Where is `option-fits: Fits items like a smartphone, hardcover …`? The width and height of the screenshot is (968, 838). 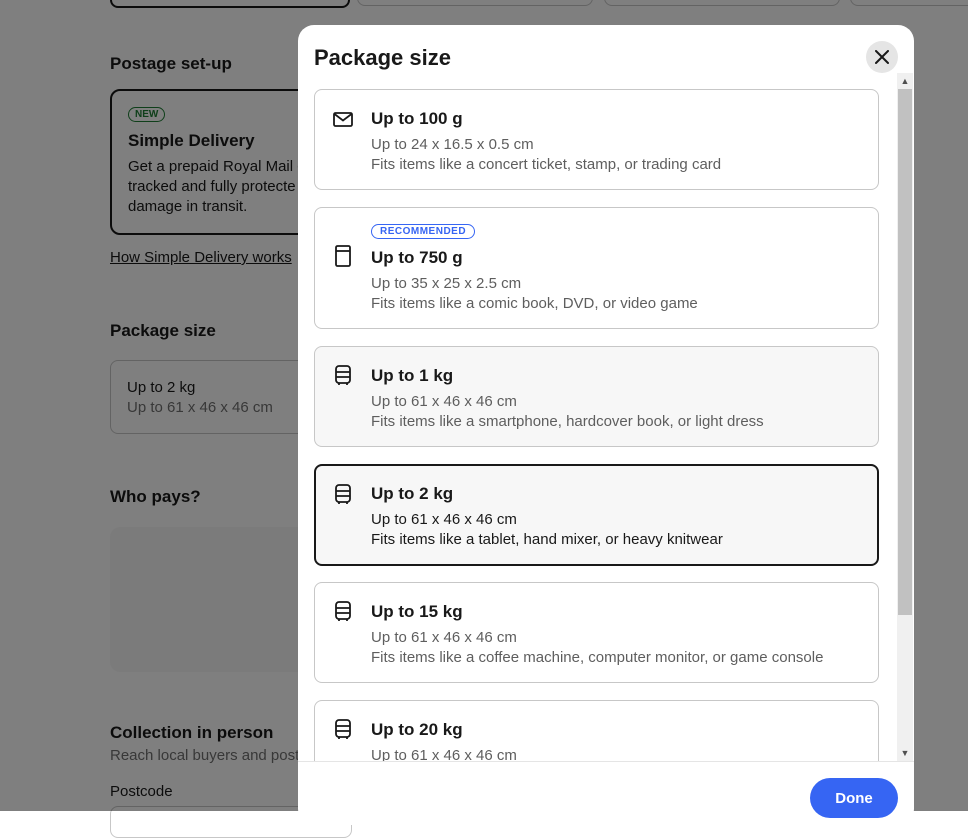 option-fits: Fits items like a smartphone, hardcover … is located at coordinates (567, 421).